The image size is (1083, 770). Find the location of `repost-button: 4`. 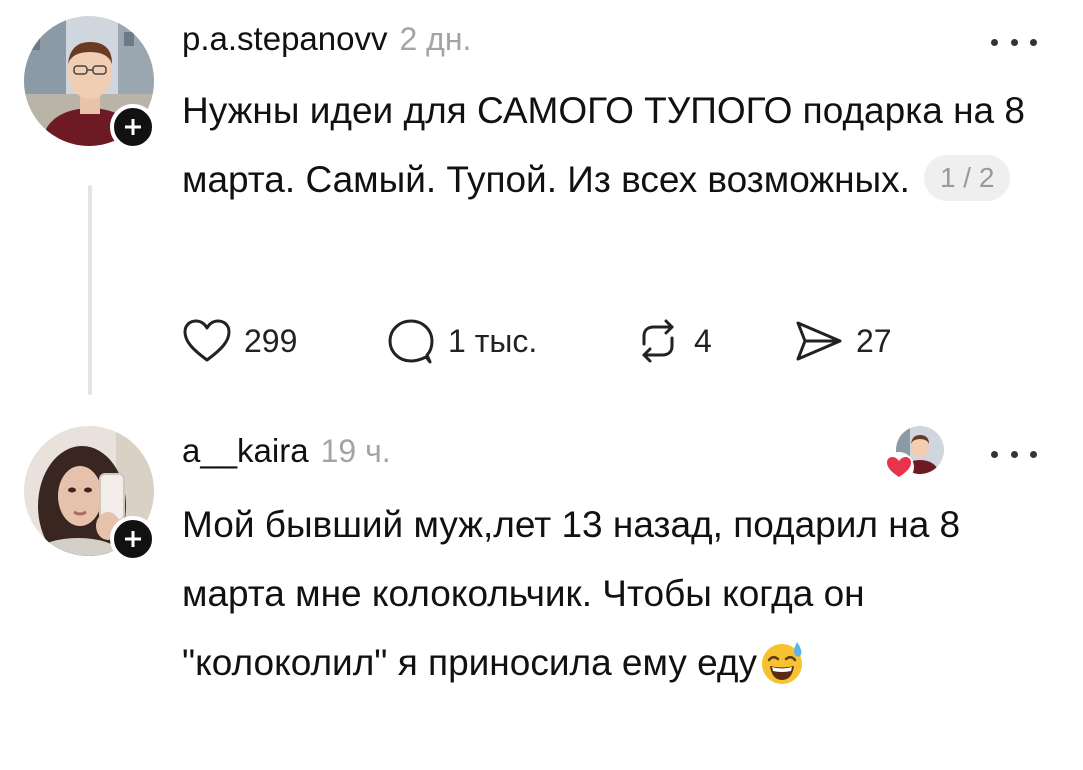

repost-button: 4 is located at coordinates (714, 341).